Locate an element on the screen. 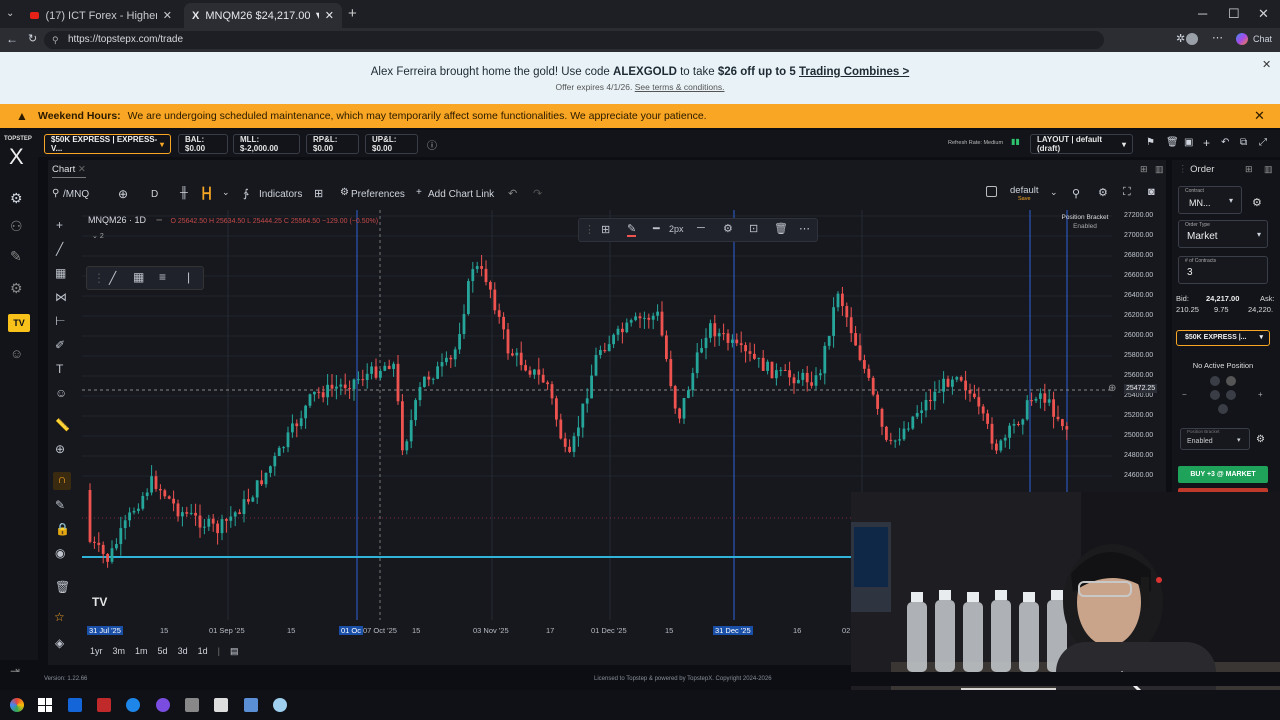 The height and width of the screenshot is (720, 1280). fullscreen-icon: ⛶ is located at coordinates (1127, 192).